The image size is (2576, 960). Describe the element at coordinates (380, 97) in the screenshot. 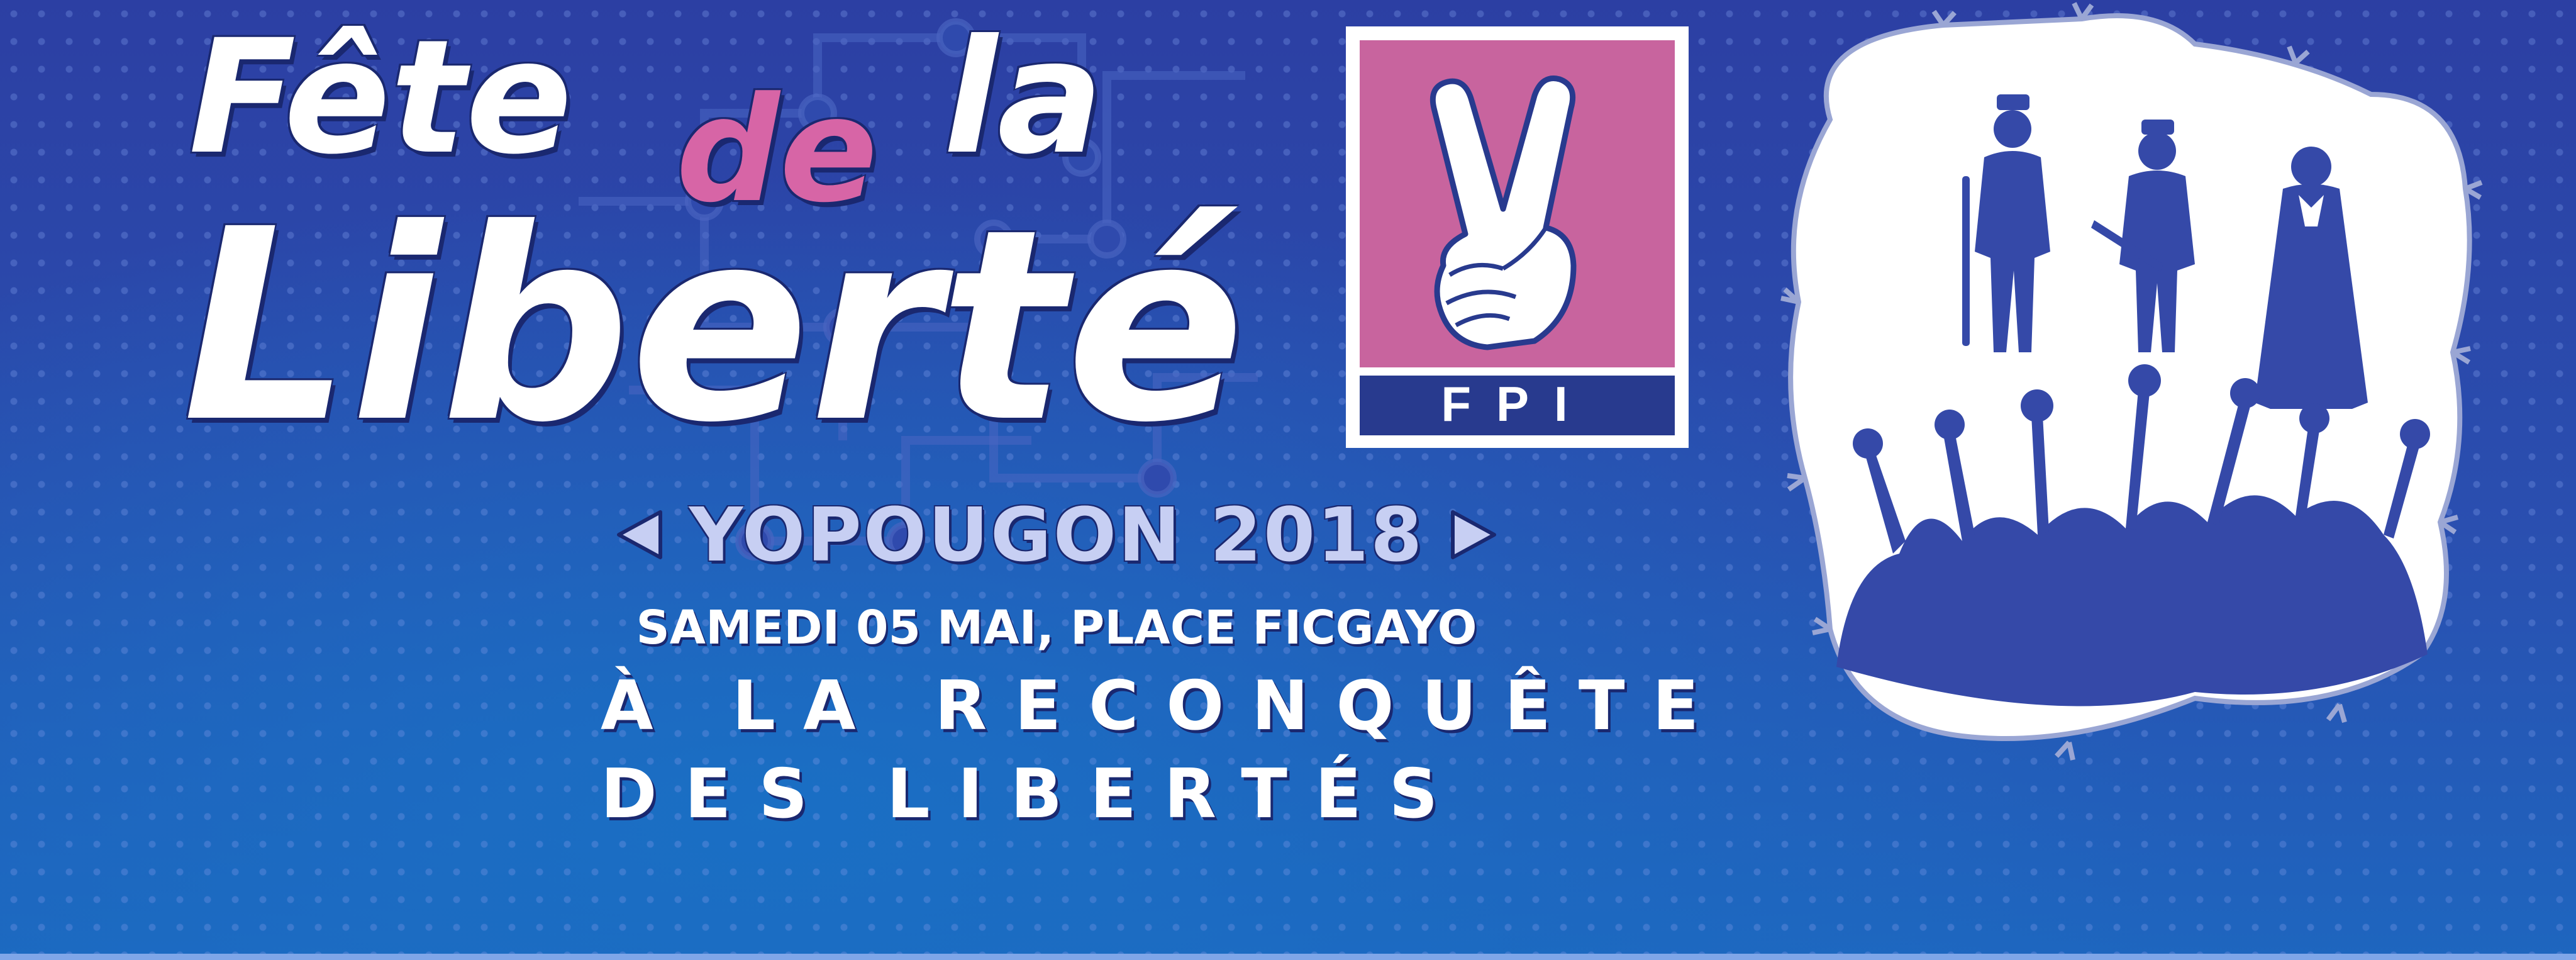

I see `title-word-fete: Fête` at that location.